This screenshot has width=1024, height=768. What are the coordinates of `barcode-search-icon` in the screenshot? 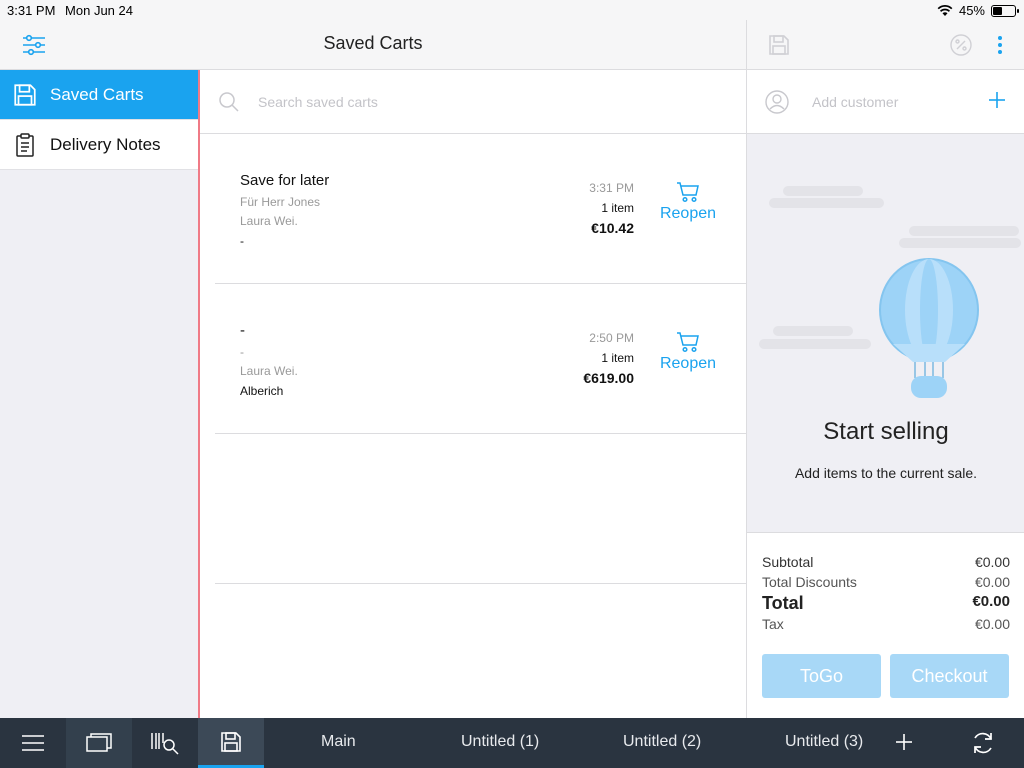 It's located at (165, 744).